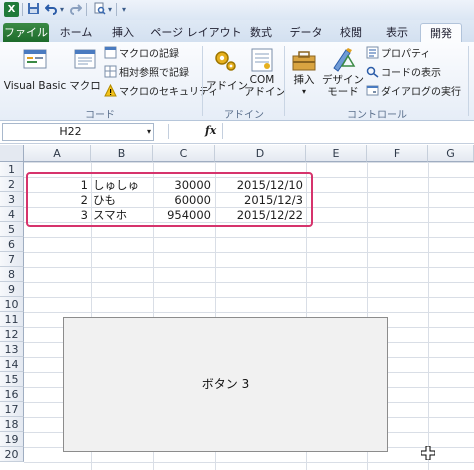 This screenshot has width=474, height=470. I want to click on addin-button: アドイン, so click(227, 69).